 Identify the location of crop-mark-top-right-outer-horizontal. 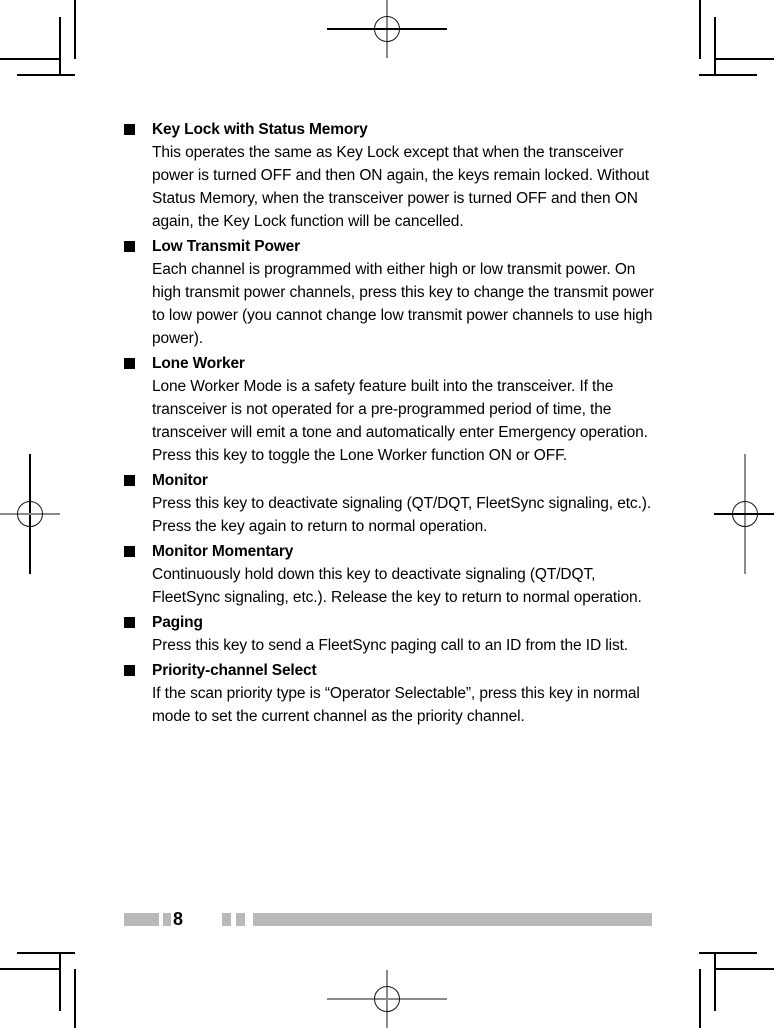
(744, 59).